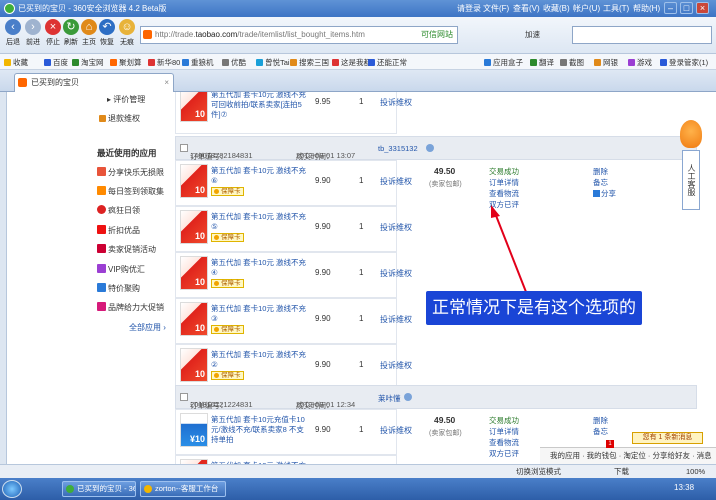 This screenshot has width=716, height=500. I want to click on translate-button: 翻译, so click(542, 62).